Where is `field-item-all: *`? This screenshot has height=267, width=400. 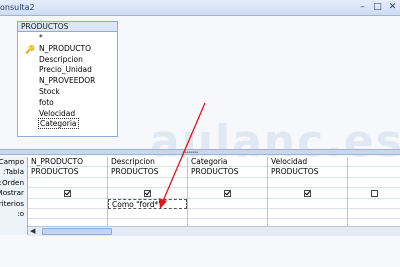 field-item-all: * is located at coordinates (67, 38).